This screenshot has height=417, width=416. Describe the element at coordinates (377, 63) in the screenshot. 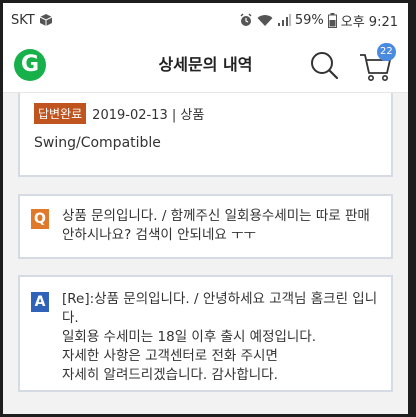

I see `cart-button: 22` at that location.